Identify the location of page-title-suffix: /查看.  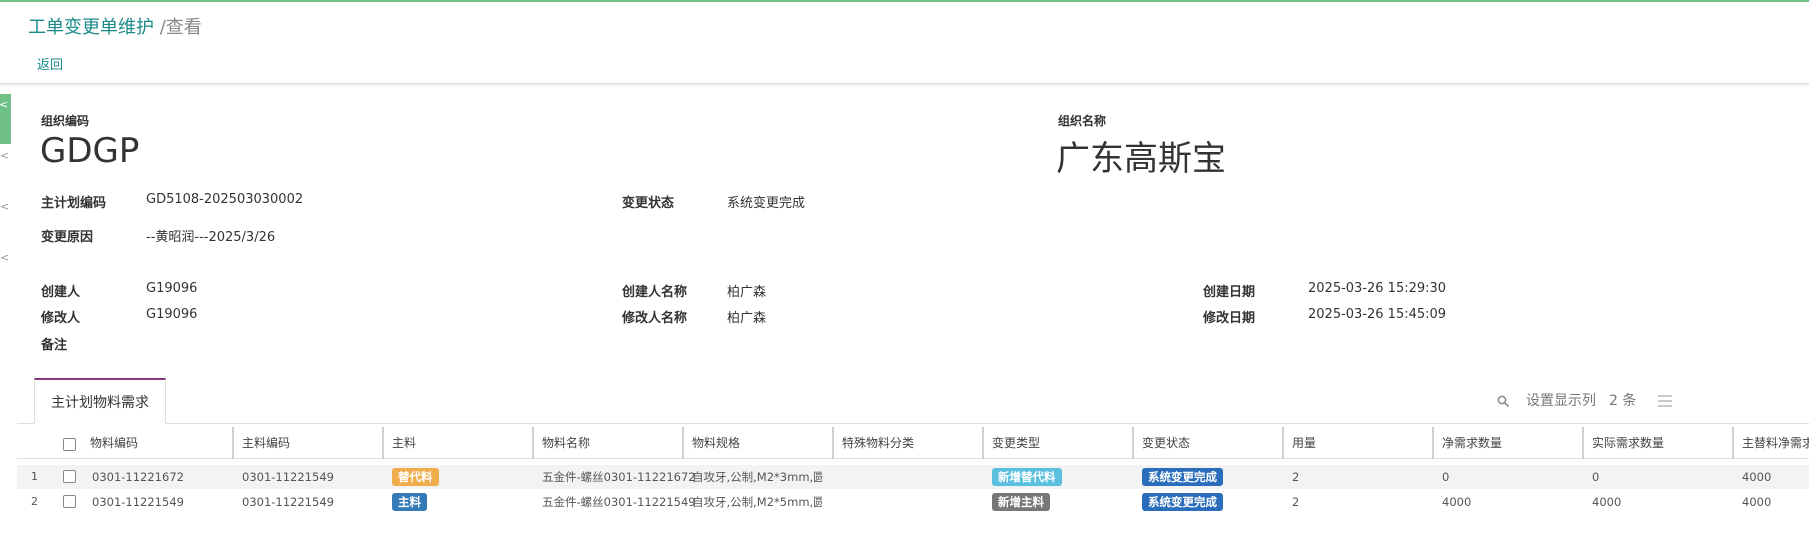
(178, 27).